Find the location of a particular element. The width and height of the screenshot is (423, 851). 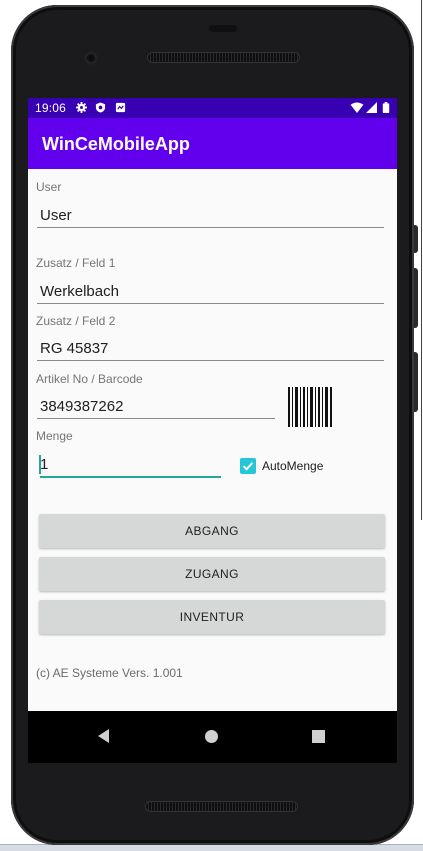

menge-input-underline is located at coordinates (130, 477).